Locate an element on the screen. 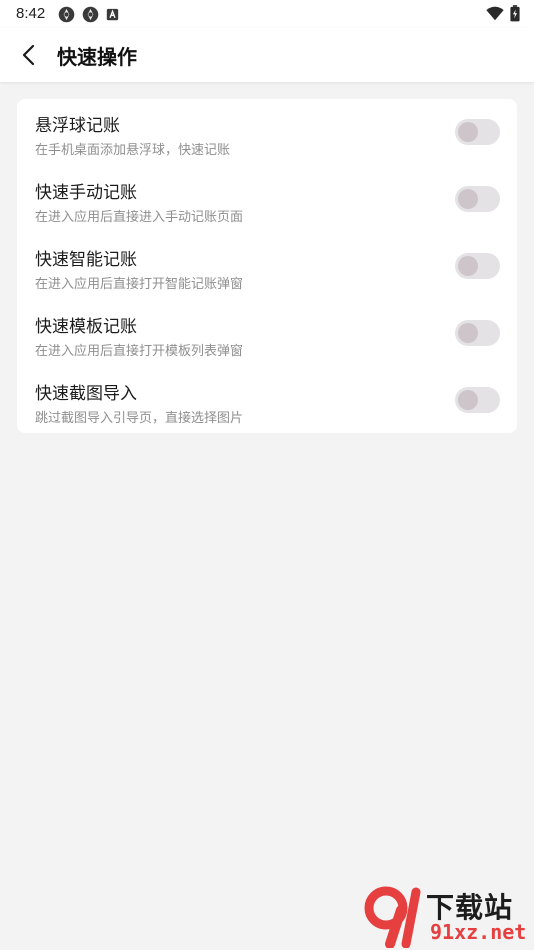 This screenshot has width=534, height=950. status-time: 8:42 is located at coordinates (31, 13).